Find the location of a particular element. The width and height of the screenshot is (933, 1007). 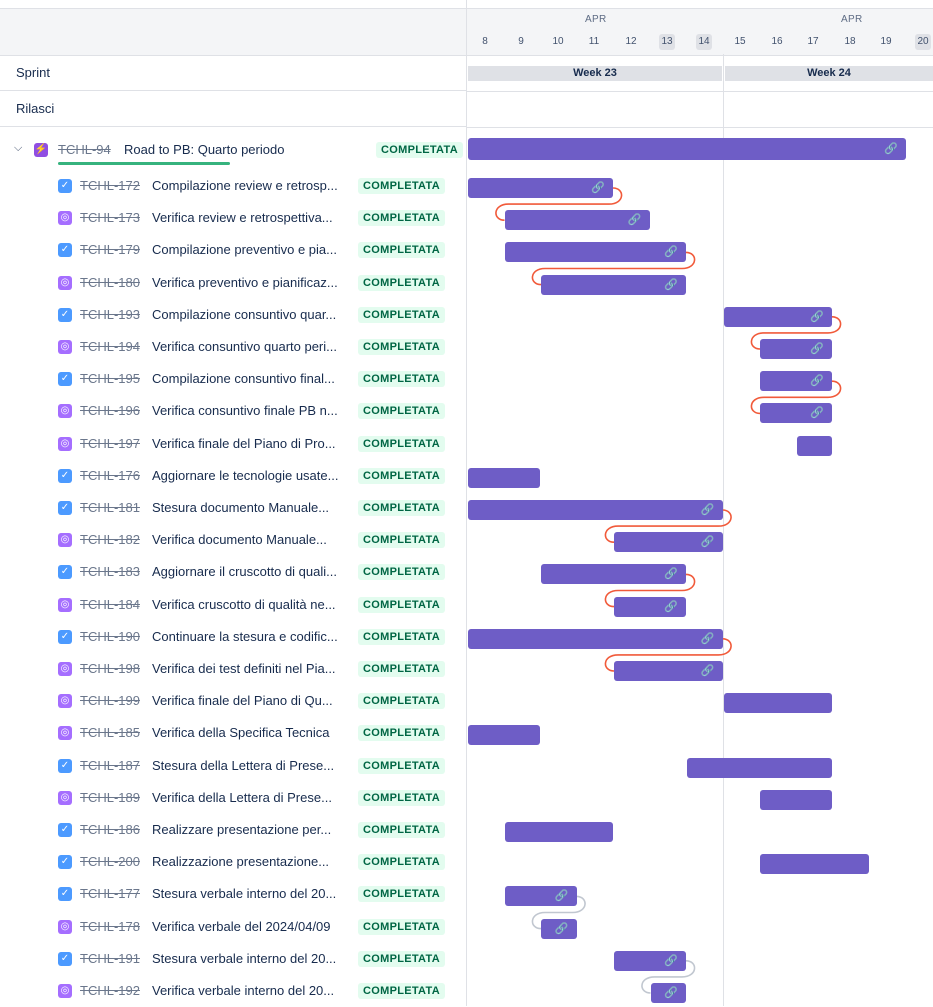

sprint-bar: Week 24 is located at coordinates (829, 73).